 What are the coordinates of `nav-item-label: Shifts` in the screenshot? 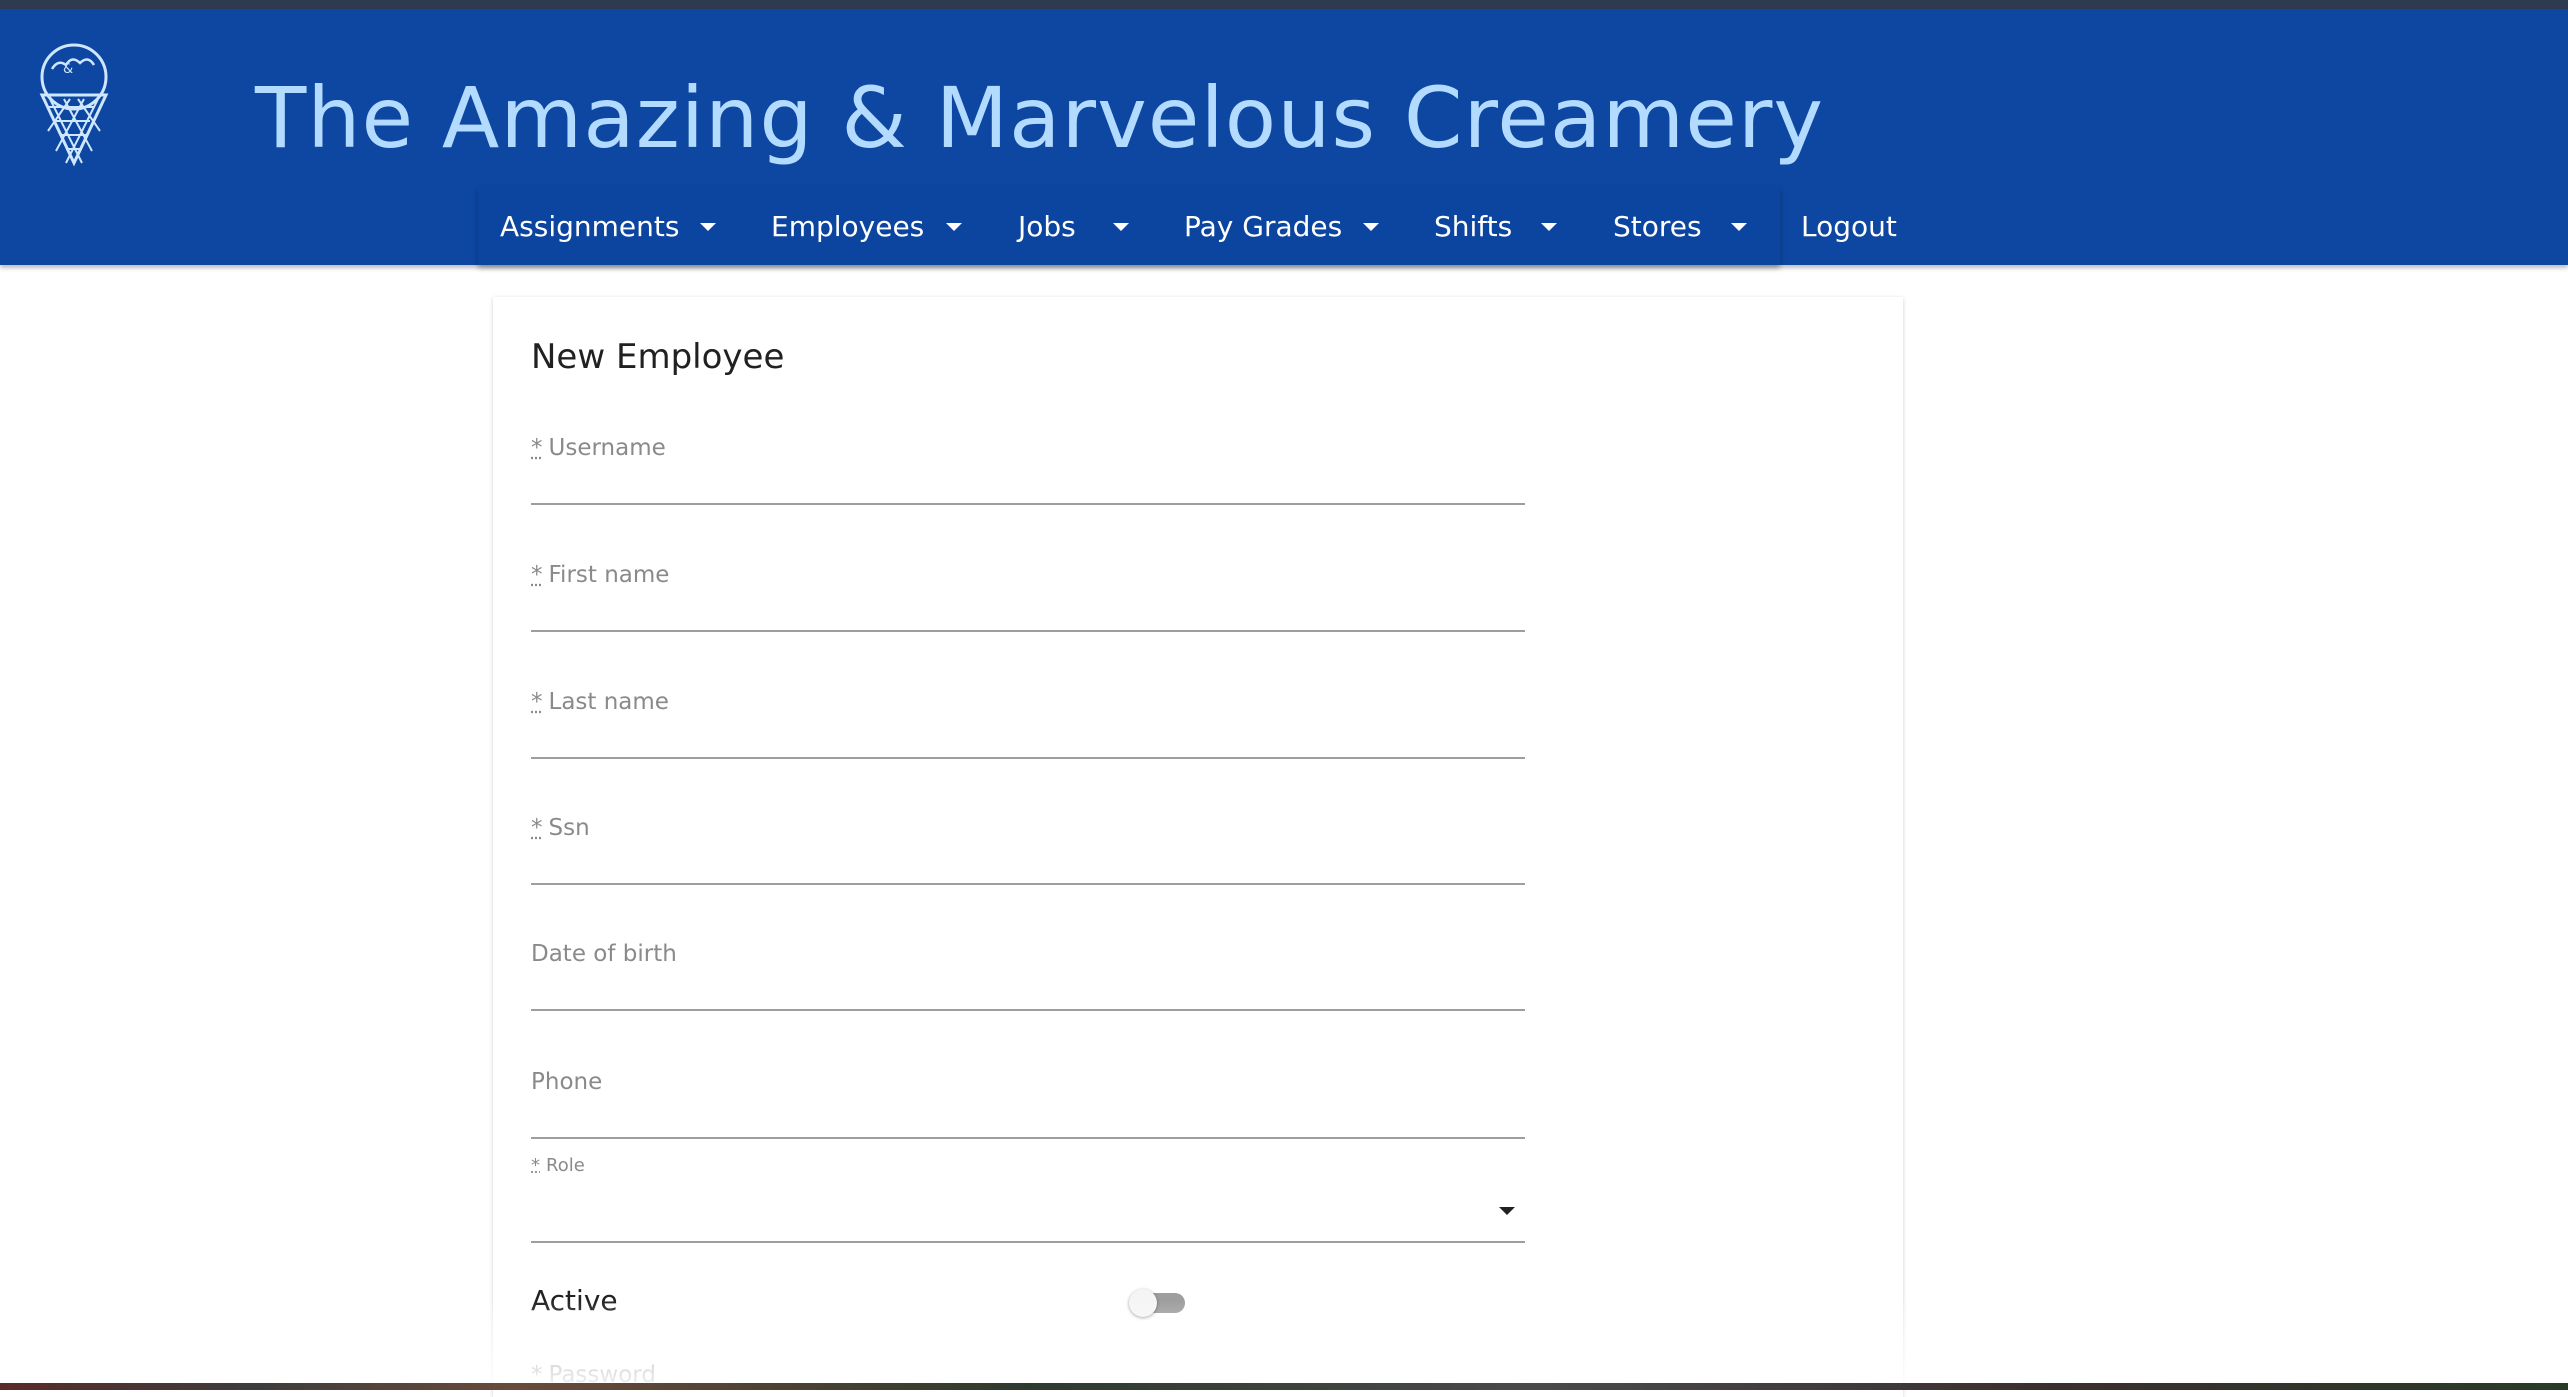 It's located at (1473, 226).